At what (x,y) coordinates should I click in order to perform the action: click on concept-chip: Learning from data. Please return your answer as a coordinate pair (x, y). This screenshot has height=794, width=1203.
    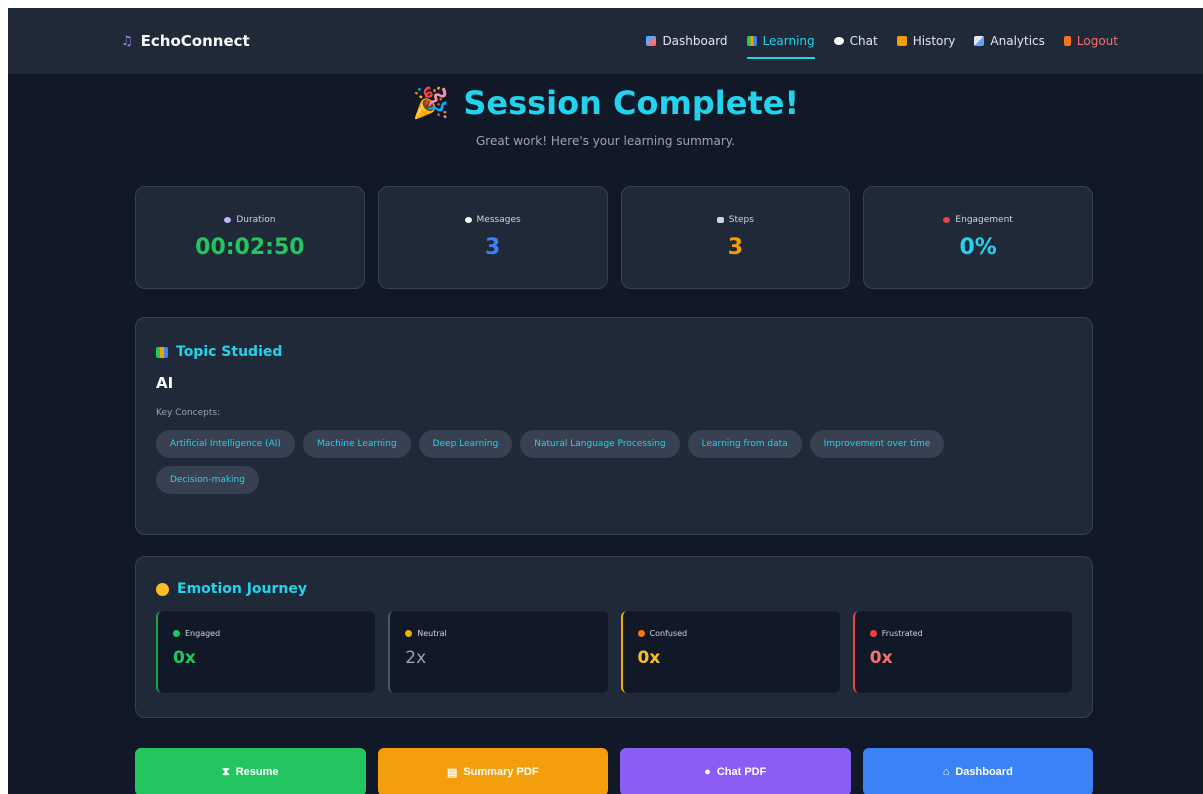
    Looking at the image, I should click on (744, 444).